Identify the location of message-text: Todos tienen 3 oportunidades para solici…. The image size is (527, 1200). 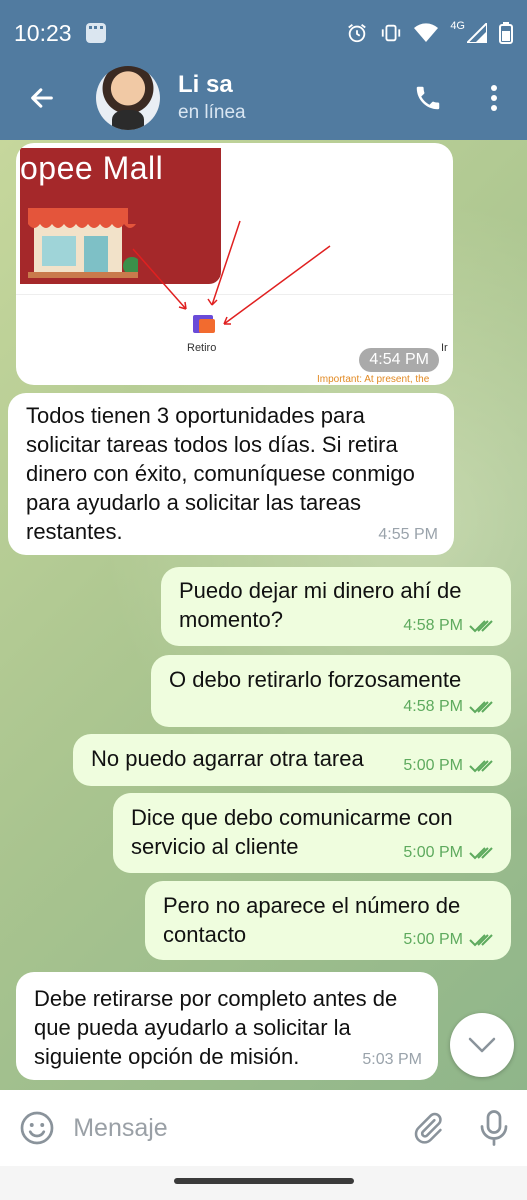
(220, 473).